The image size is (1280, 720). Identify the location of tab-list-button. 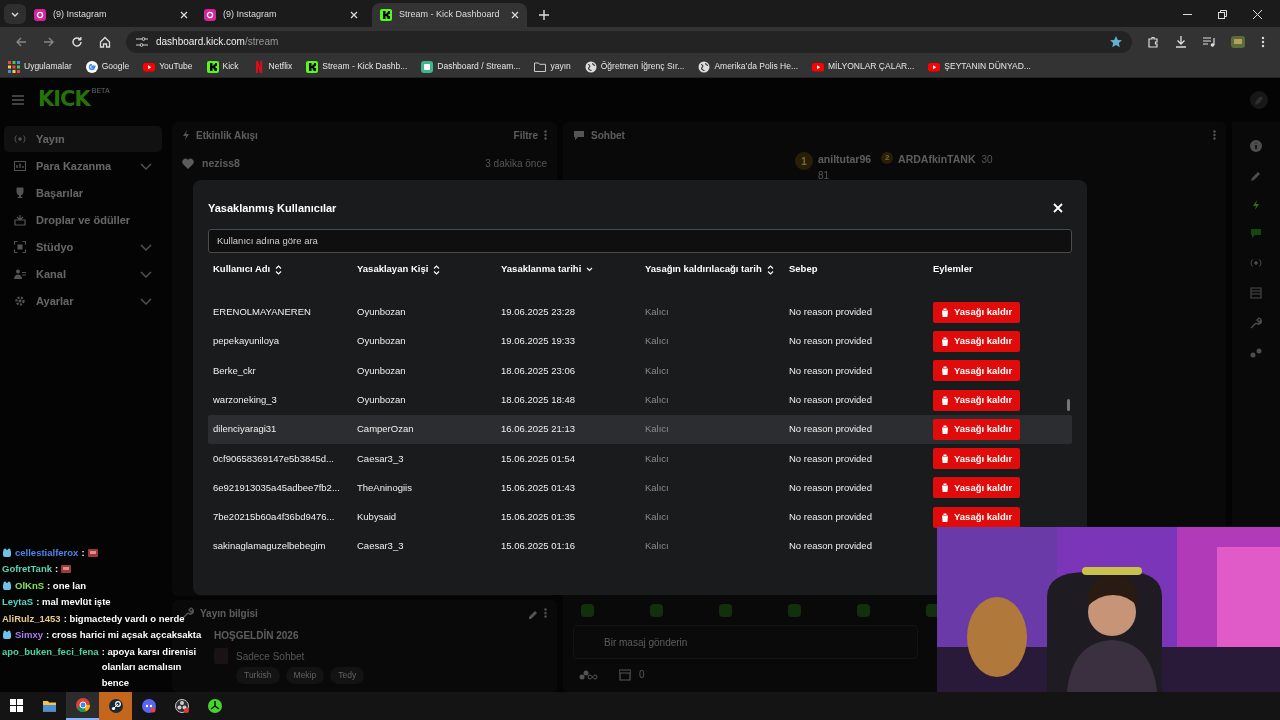
(15, 14).